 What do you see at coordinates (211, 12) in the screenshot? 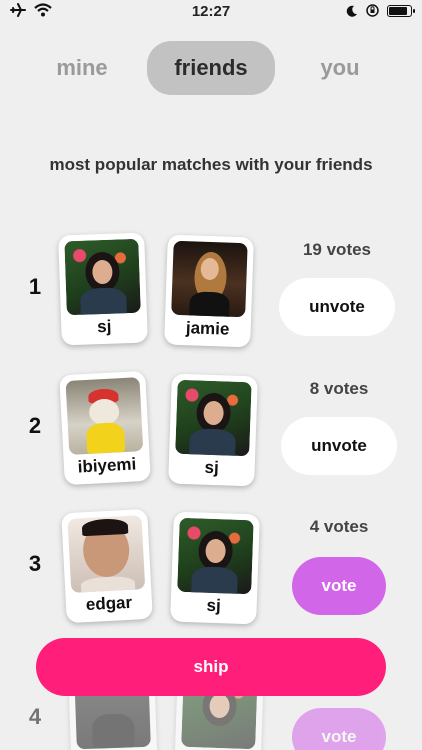
I see `status-bar: 12:27` at bounding box center [211, 12].